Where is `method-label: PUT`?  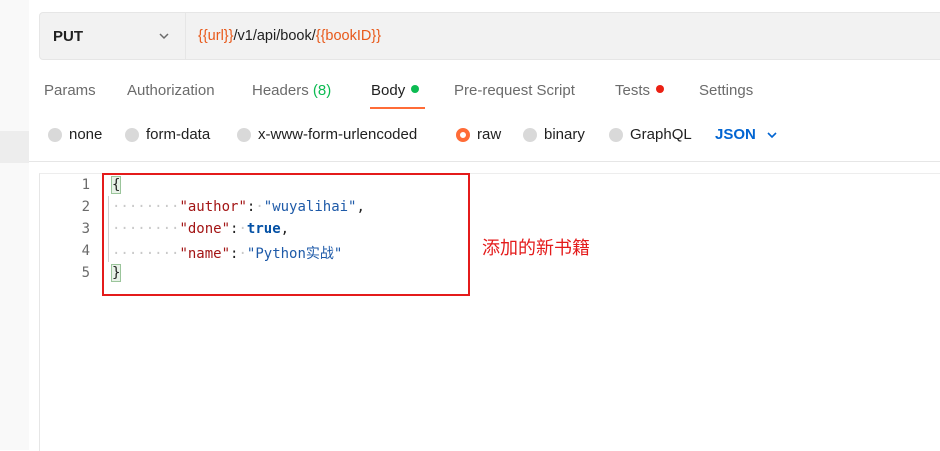
method-label: PUT is located at coordinates (68, 36).